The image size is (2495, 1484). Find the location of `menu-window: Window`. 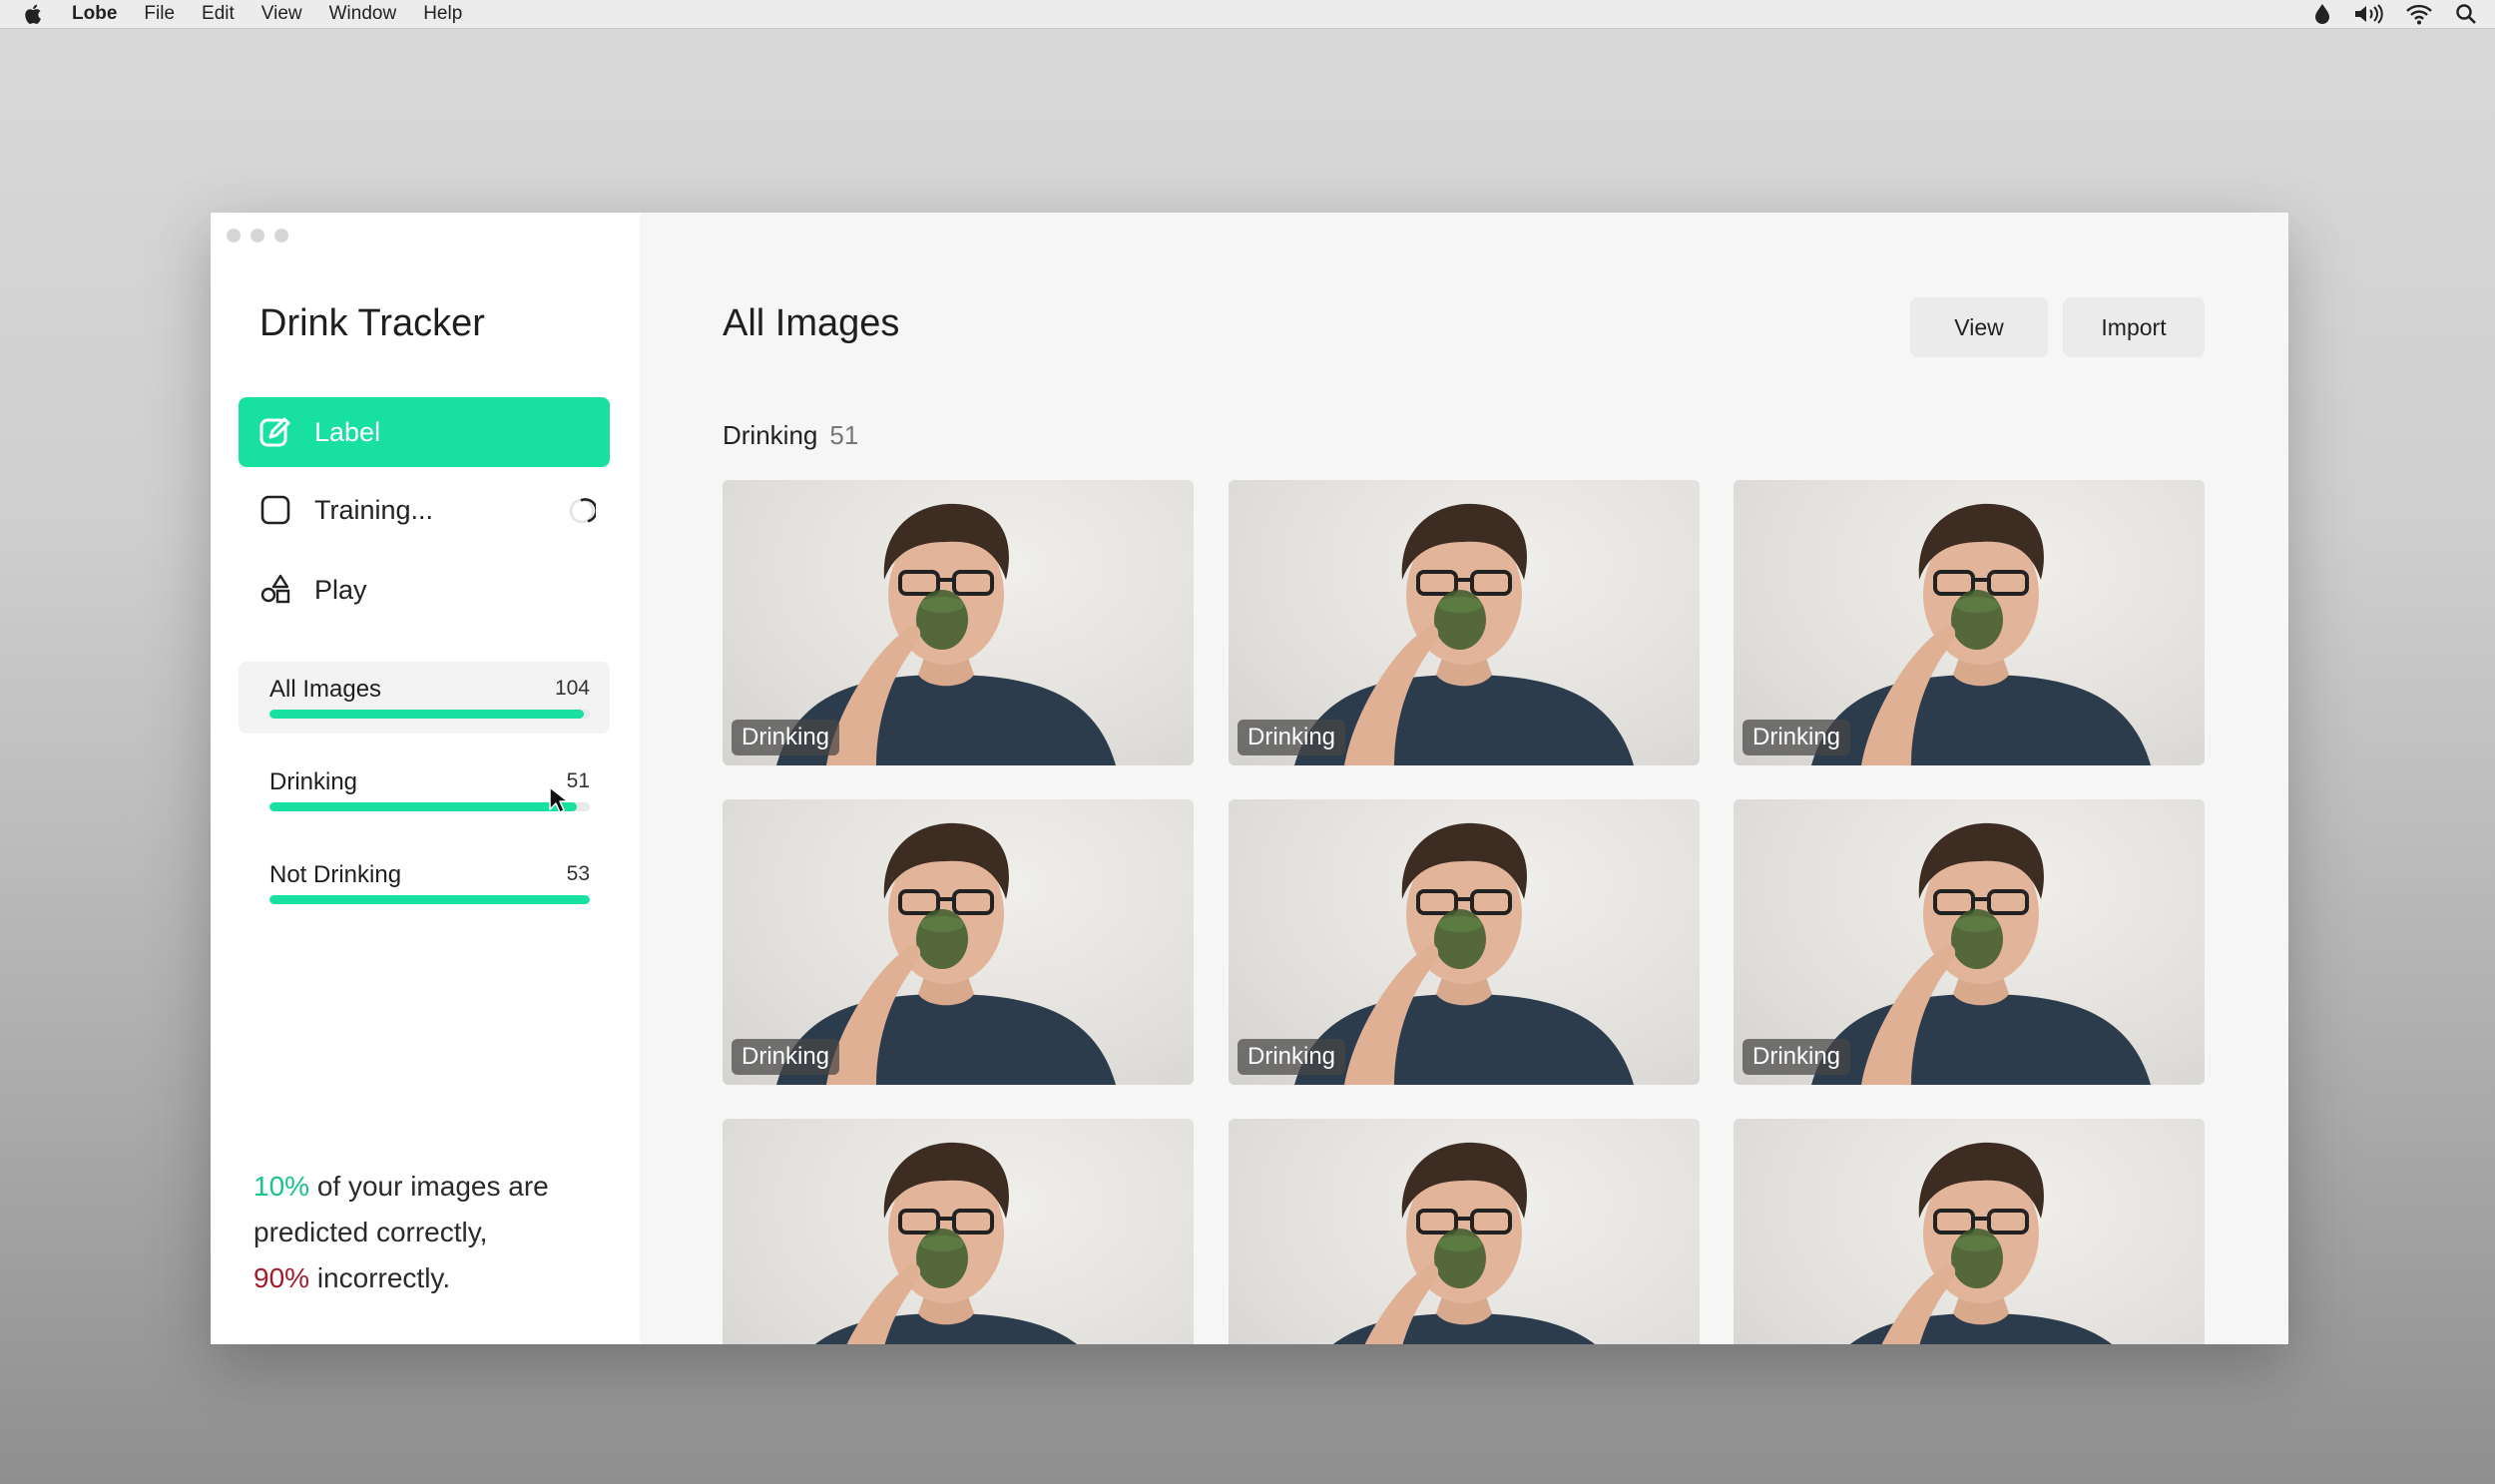

menu-window: Window is located at coordinates (363, 14).